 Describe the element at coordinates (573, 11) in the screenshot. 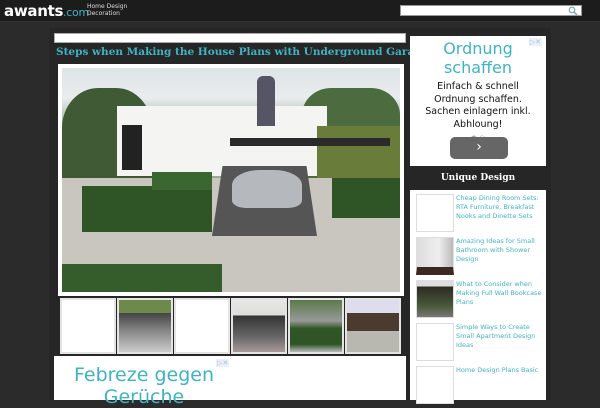

I see `search-icon` at that location.